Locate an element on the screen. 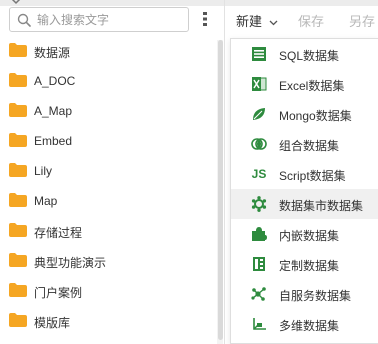 The width and height of the screenshot is (378, 344). new-button: 新建 is located at coordinates (257, 20).